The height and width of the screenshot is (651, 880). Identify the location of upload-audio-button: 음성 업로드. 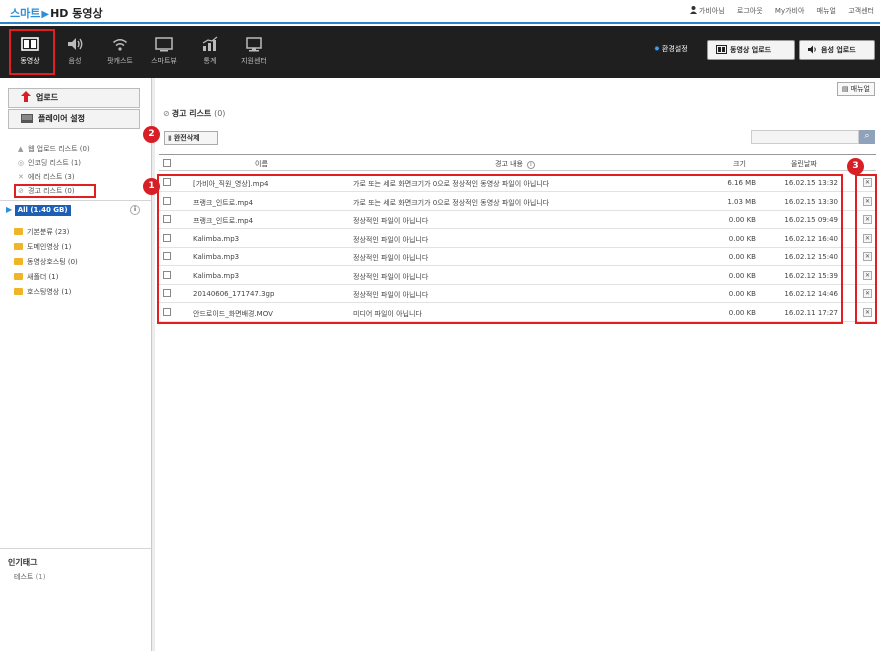
(837, 50).